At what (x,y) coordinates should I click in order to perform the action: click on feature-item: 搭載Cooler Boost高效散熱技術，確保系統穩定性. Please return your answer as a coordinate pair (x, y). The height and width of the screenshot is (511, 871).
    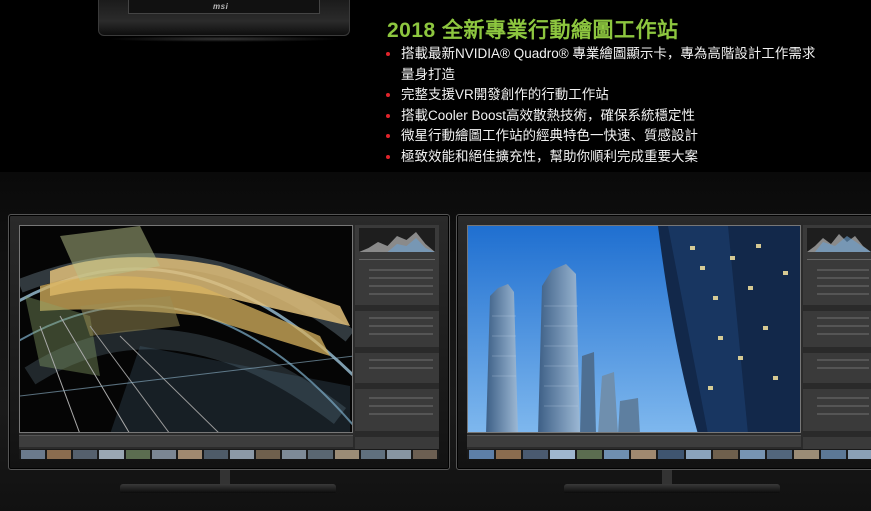
    Looking at the image, I should click on (606, 116).